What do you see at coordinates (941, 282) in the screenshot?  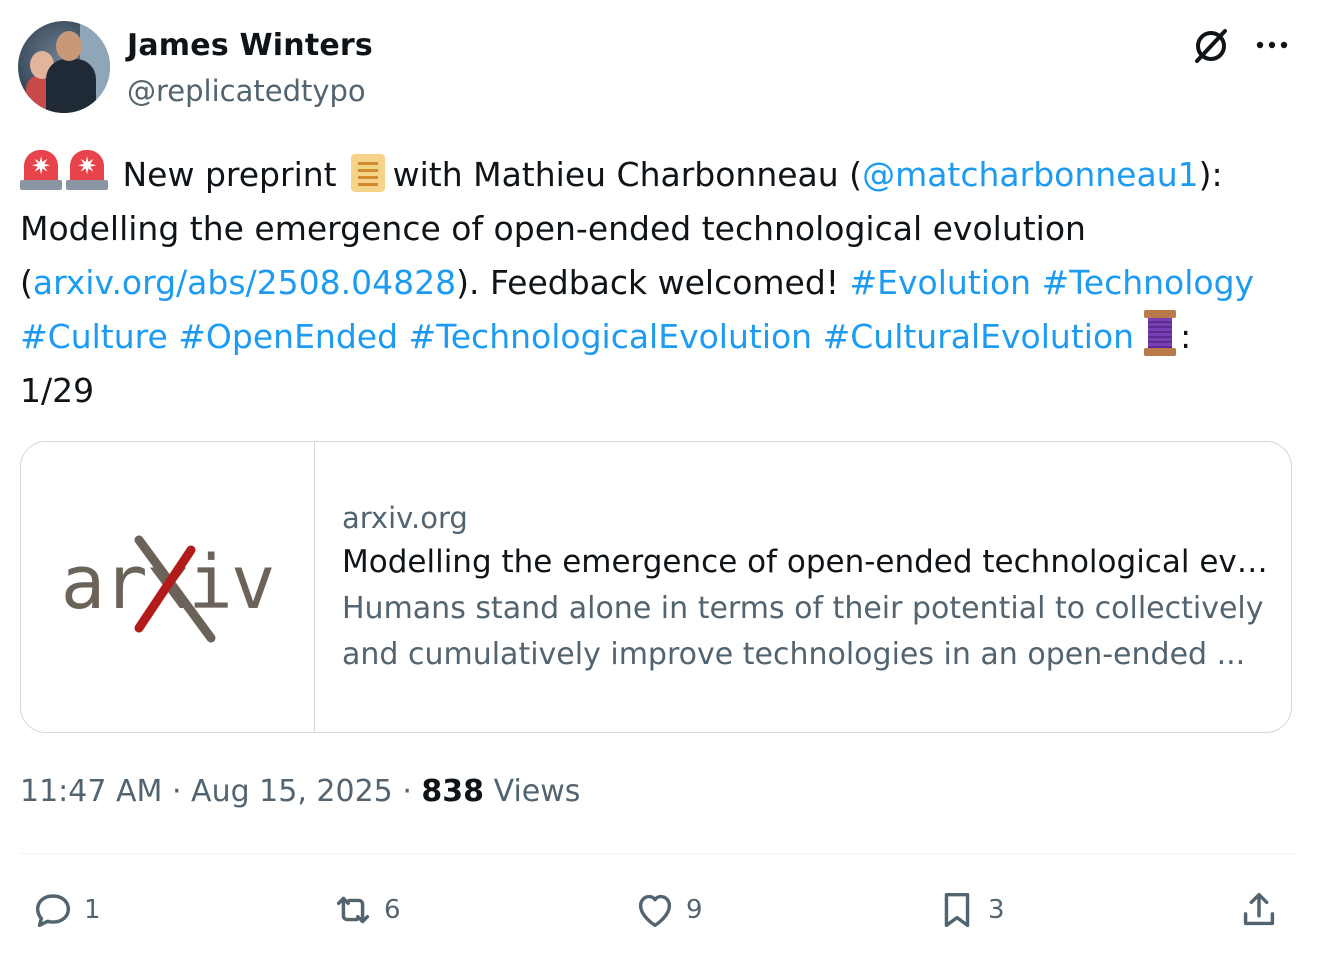 I see `hashtag-link: #Evolution` at bounding box center [941, 282].